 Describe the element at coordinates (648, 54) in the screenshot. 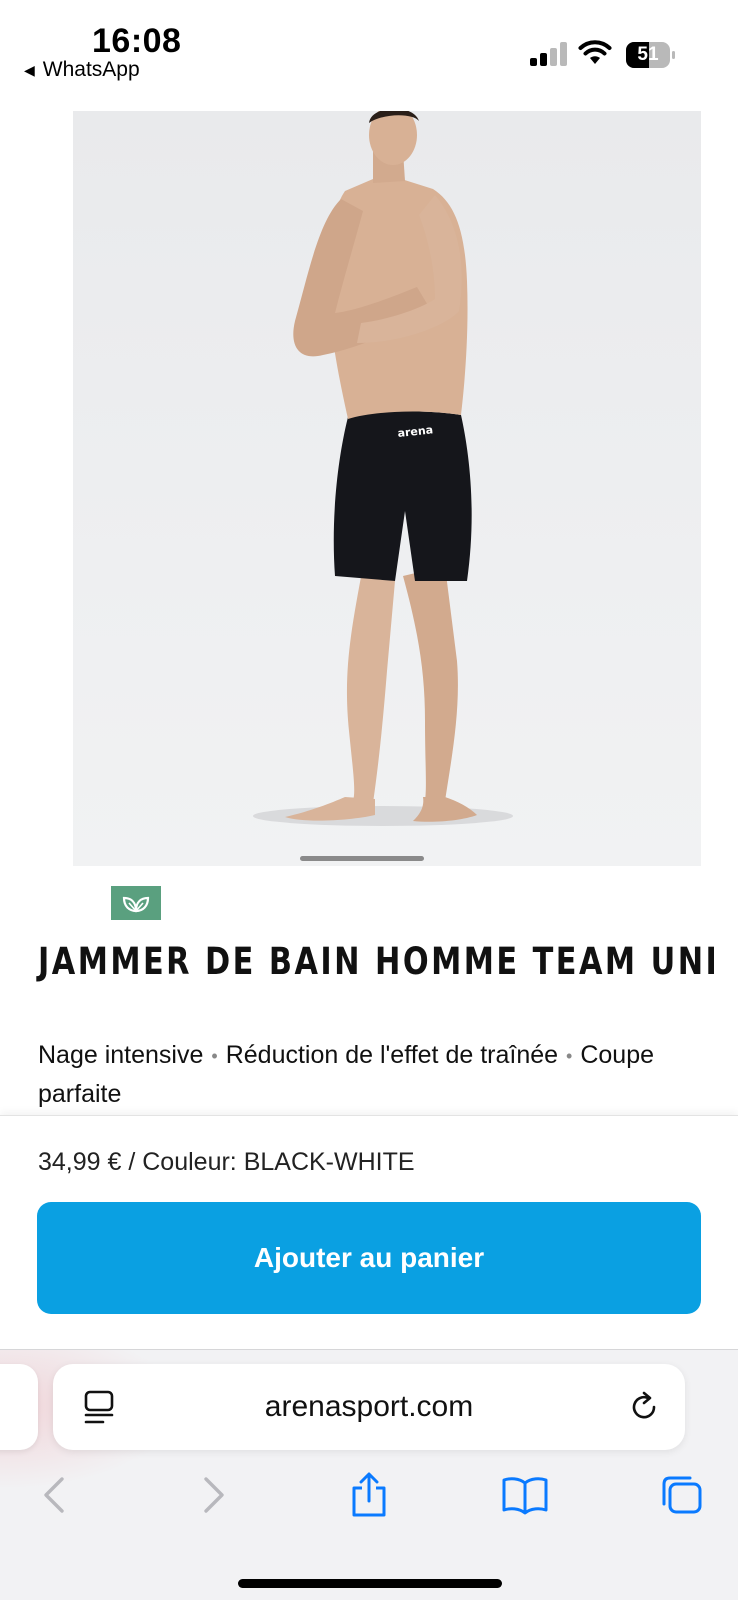

I see `battery-level: 51` at that location.